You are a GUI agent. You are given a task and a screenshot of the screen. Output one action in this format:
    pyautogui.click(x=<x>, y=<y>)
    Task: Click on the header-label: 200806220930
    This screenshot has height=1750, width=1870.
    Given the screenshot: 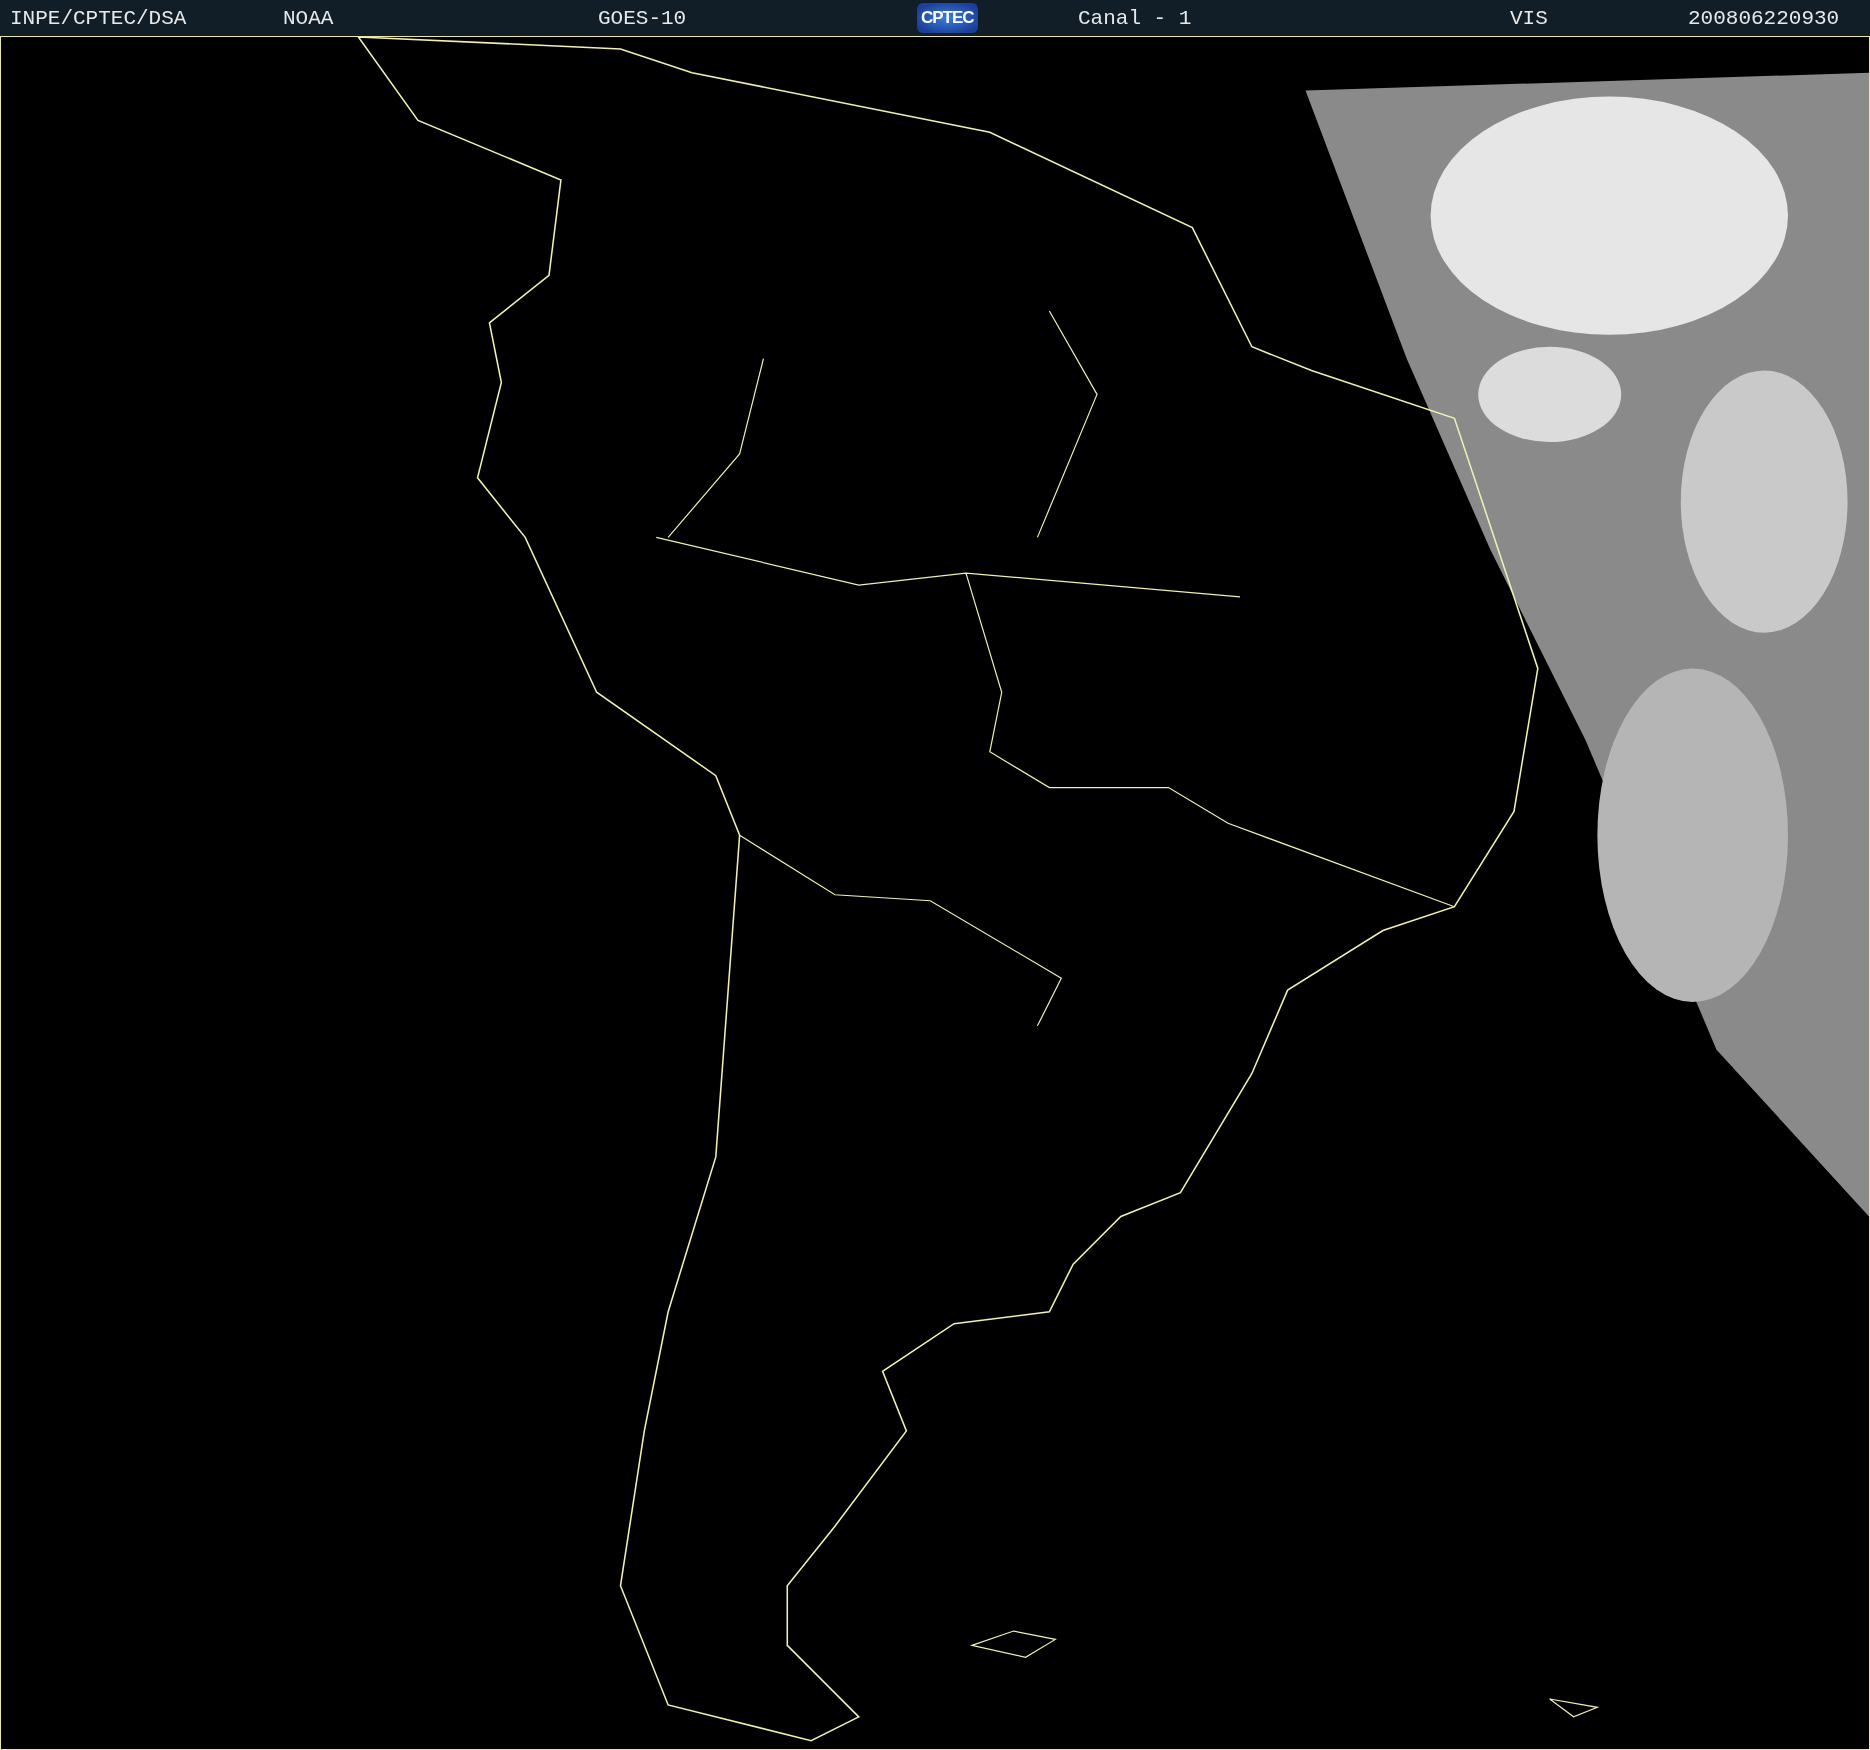 What is the action you would take?
    pyautogui.click(x=1764, y=18)
    